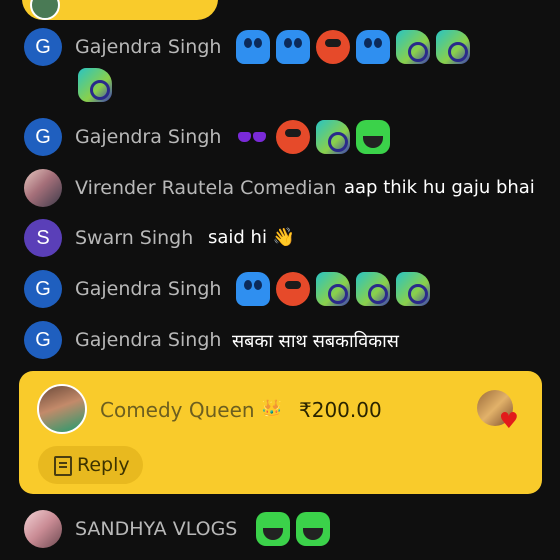 Image resolution: width=560 pixels, height=560 pixels. Describe the element at coordinates (252, 237) in the screenshot. I see `message-text: said hi 👋` at that location.